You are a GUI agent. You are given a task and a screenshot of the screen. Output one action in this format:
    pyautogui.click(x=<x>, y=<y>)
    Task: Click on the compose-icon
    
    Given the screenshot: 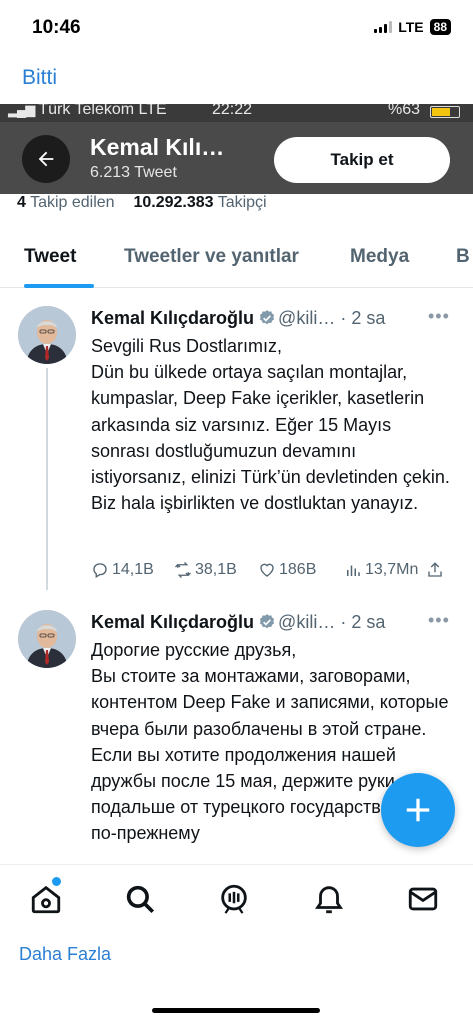 What is the action you would take?
    pyautogui.click(x=418, y=810)
    